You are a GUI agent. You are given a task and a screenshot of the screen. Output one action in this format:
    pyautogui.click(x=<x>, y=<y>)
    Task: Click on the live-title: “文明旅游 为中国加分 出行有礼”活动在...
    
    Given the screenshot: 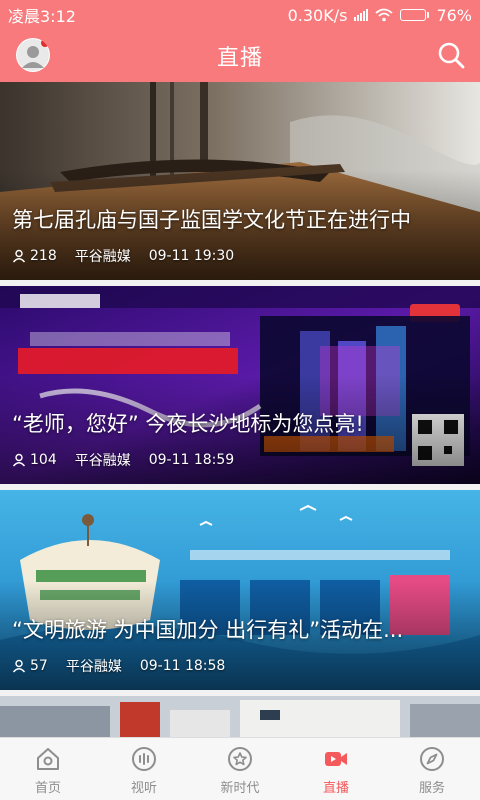 What is the action you would take?
    pyautogui.click(x=208, y=630)
    